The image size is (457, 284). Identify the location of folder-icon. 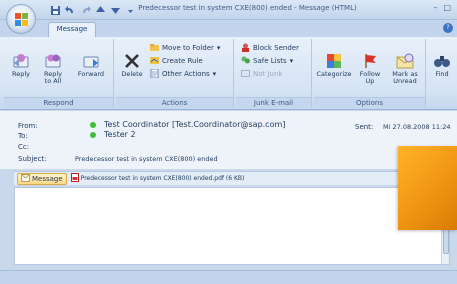
(154, 47).